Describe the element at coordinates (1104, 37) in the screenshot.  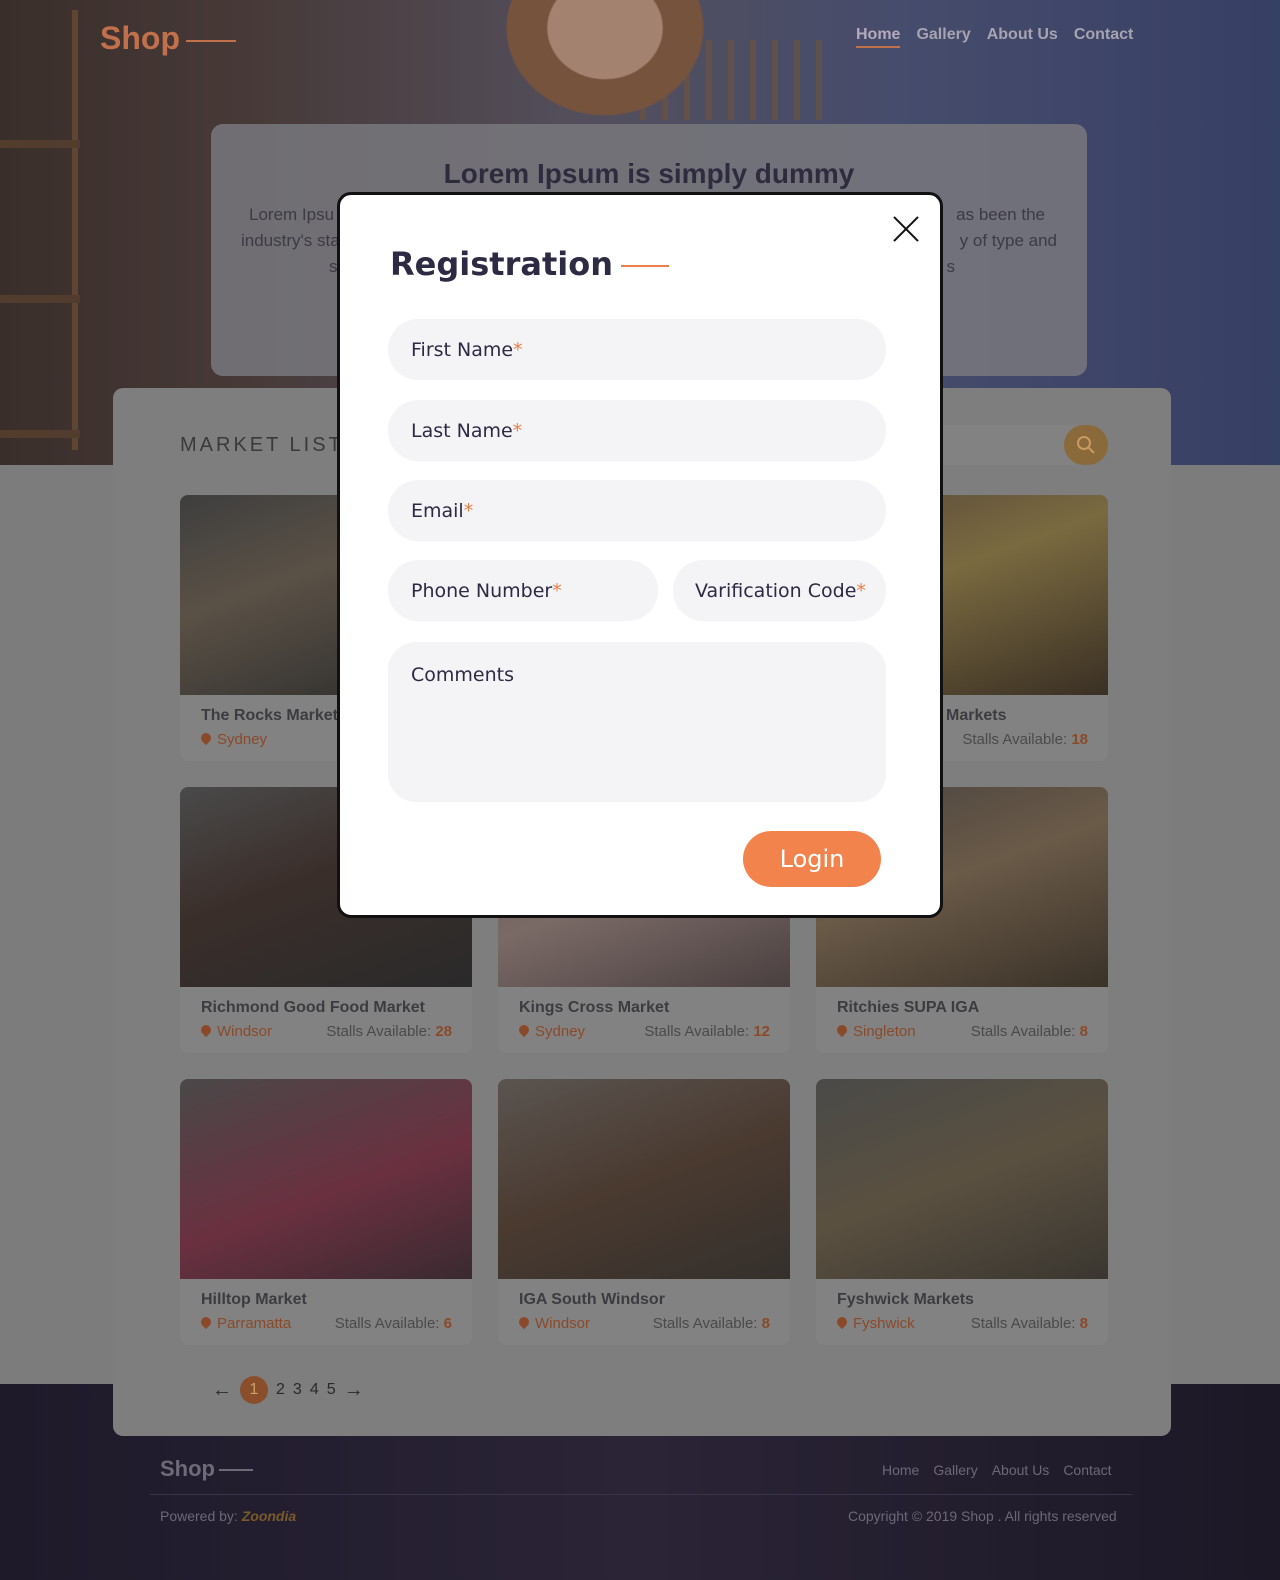
I see `nav-contact: Contact` at that location.